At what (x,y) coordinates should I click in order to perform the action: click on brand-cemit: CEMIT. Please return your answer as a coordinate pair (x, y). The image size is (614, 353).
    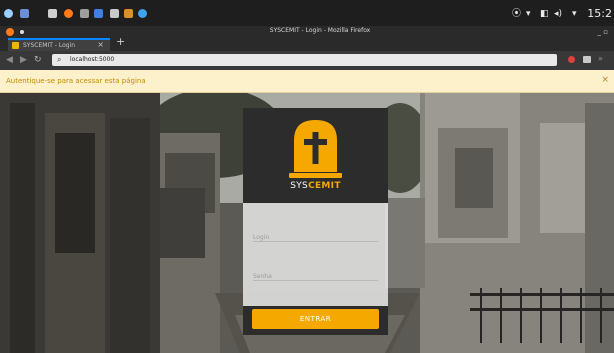
    Looking at the image, I should click on (324, 186).